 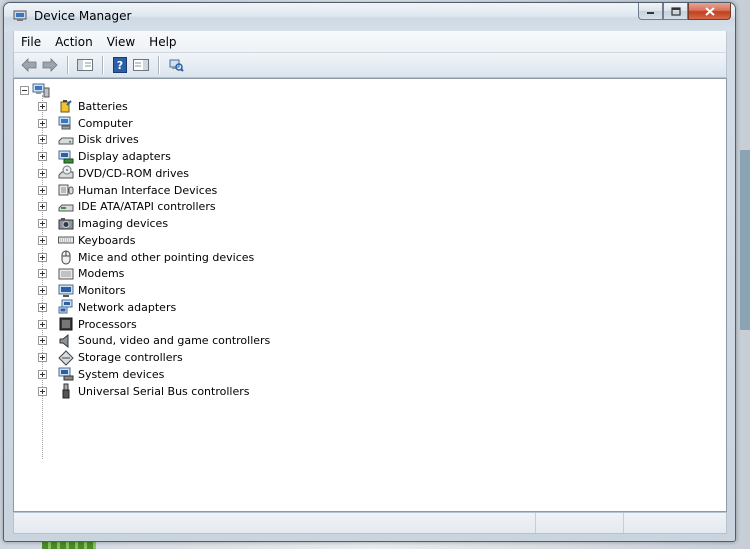 I want to click on show-hide-action-pane-button, so click(x=141, y=65).